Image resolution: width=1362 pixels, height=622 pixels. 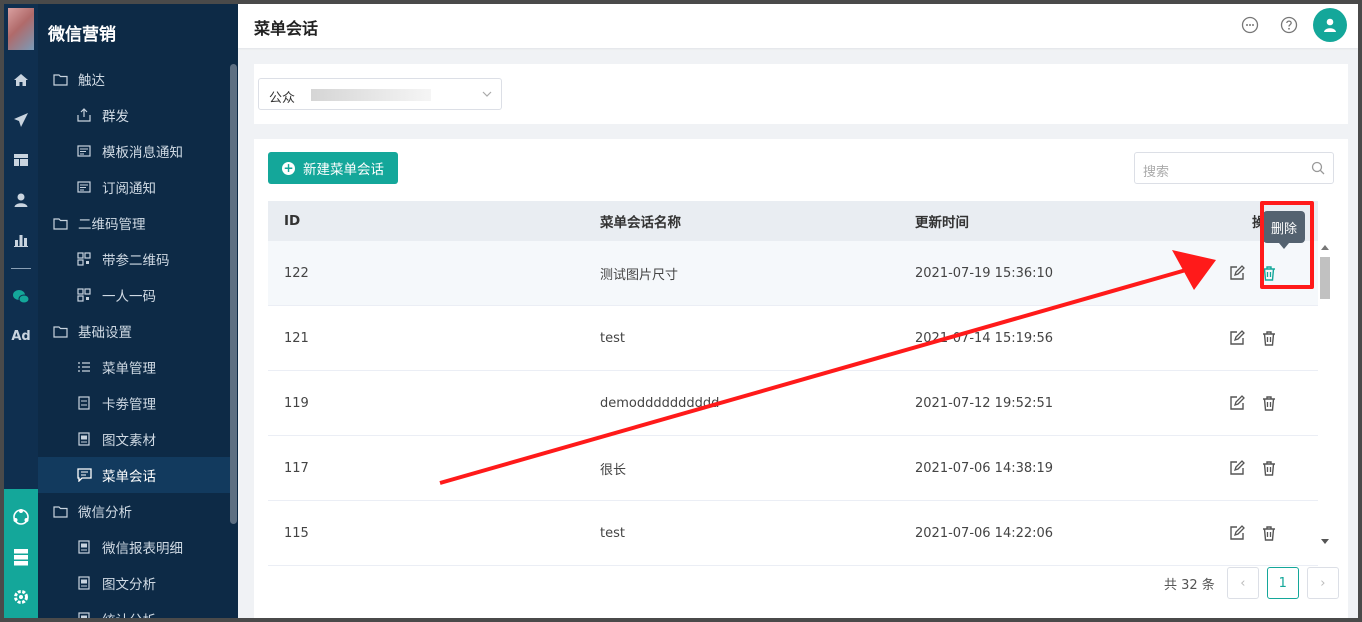 I want to click on sidebar-item: 带参二维码, so click(x=134, y=259).